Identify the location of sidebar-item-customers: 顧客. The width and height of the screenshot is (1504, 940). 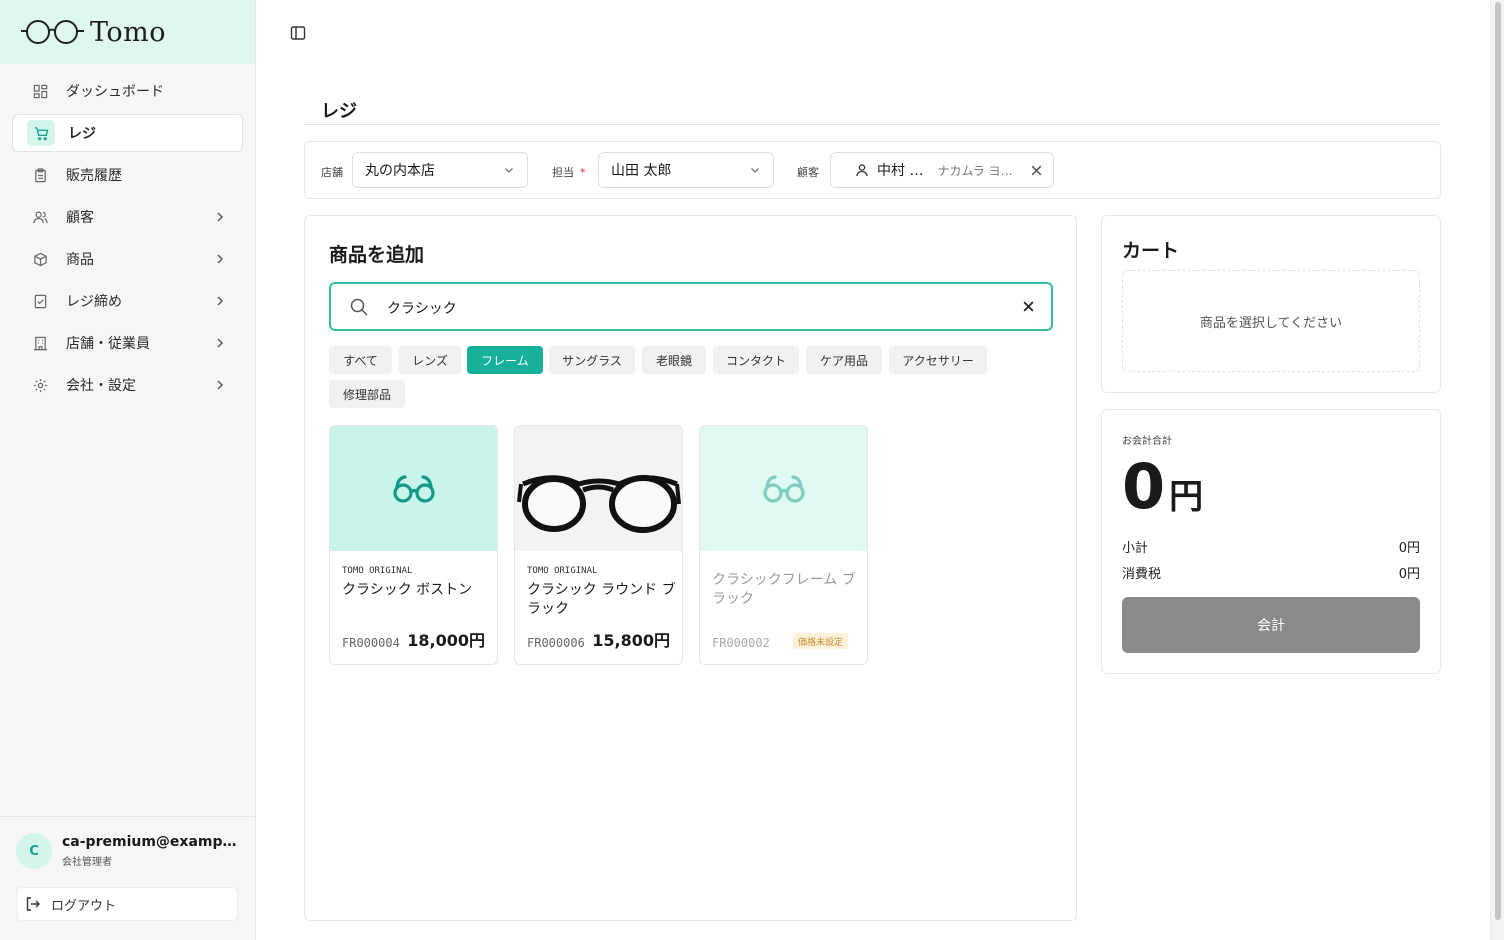
(127, 217).